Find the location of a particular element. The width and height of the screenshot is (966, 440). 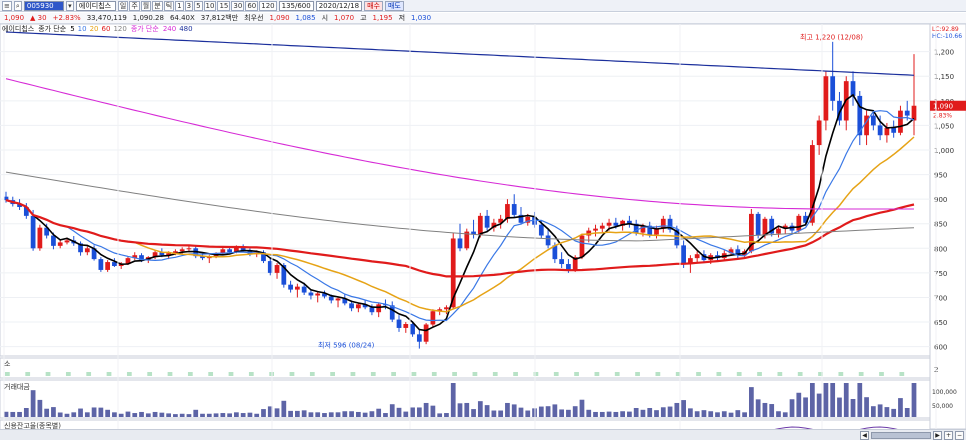

zoom-in-icon: + is located at coordinates (948, 435).